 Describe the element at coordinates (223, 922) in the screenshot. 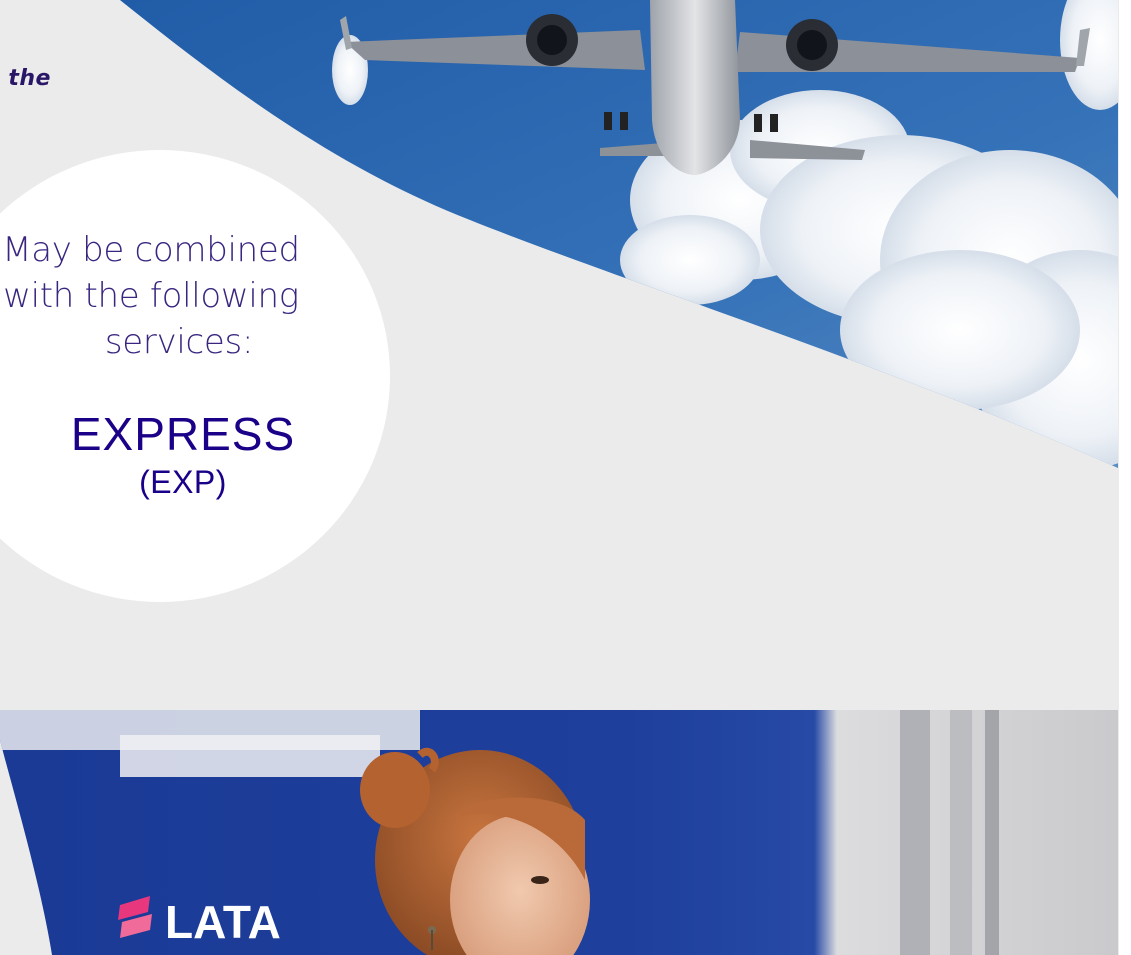

I see `svg-text: LATA` at that location.